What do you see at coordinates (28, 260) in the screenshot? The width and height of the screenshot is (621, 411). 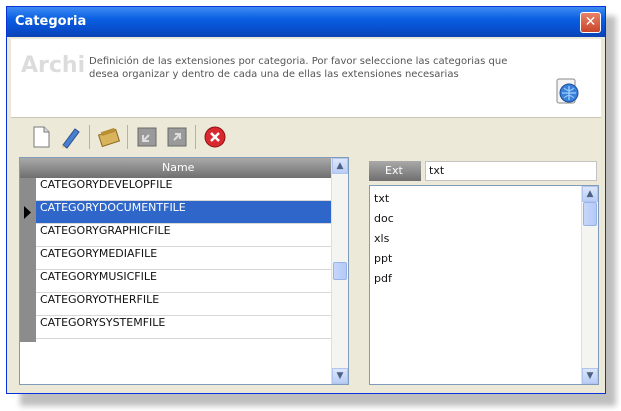 I see `row-indicator-column` at bounding box center [28, 260].